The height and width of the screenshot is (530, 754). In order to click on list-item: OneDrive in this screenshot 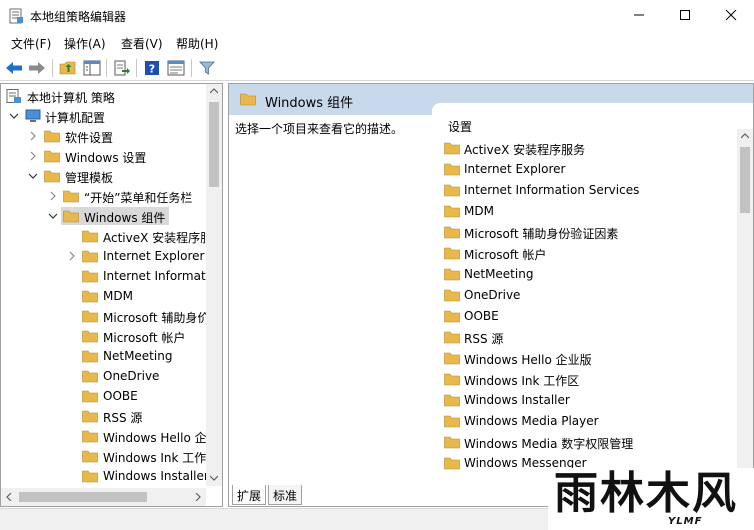, I will do `click(589, 295)`.